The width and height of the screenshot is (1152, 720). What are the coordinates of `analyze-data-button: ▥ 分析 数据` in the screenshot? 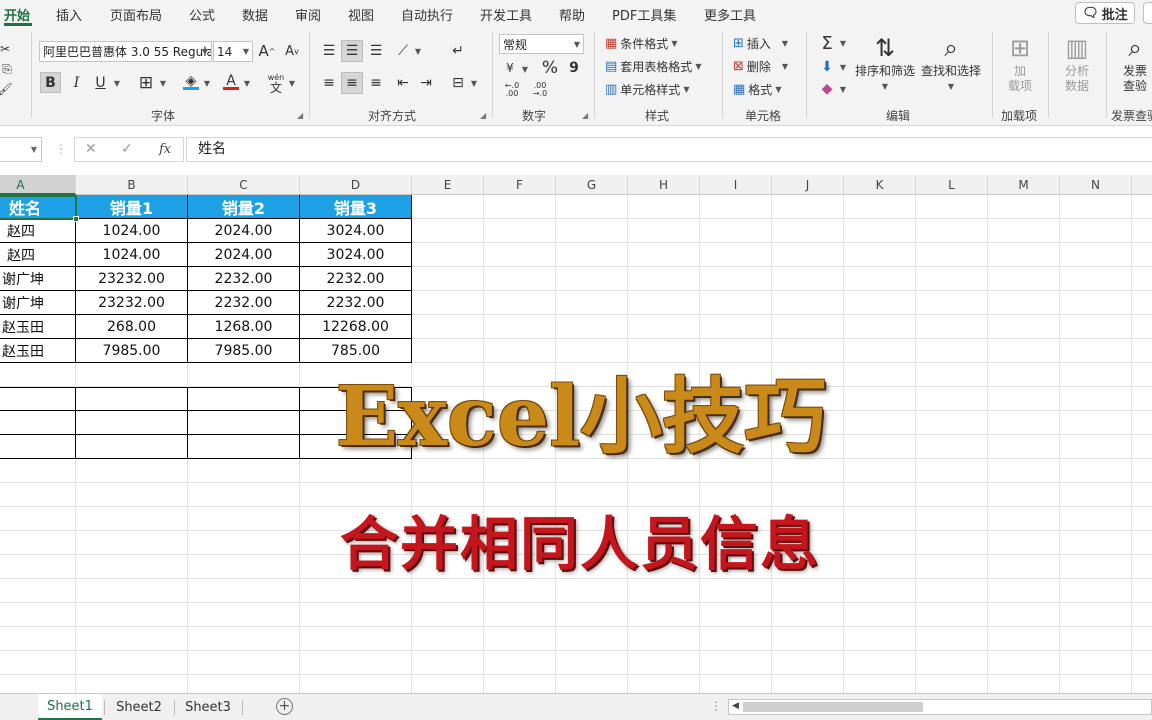 It's located at (1077, 63).